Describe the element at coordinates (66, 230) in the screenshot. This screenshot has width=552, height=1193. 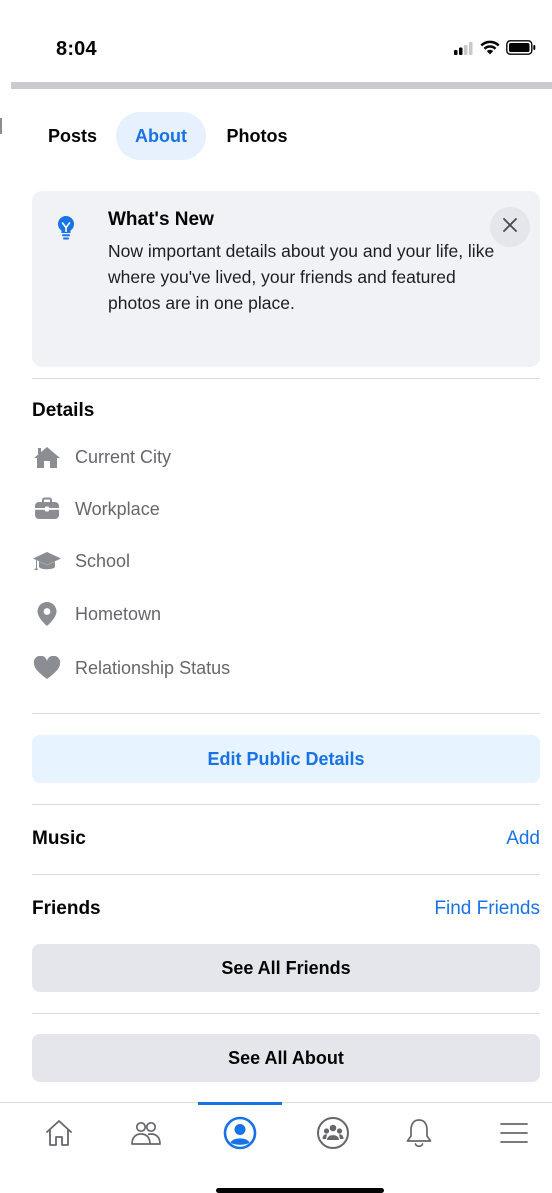
I see `lightbulb-icon` at that location.